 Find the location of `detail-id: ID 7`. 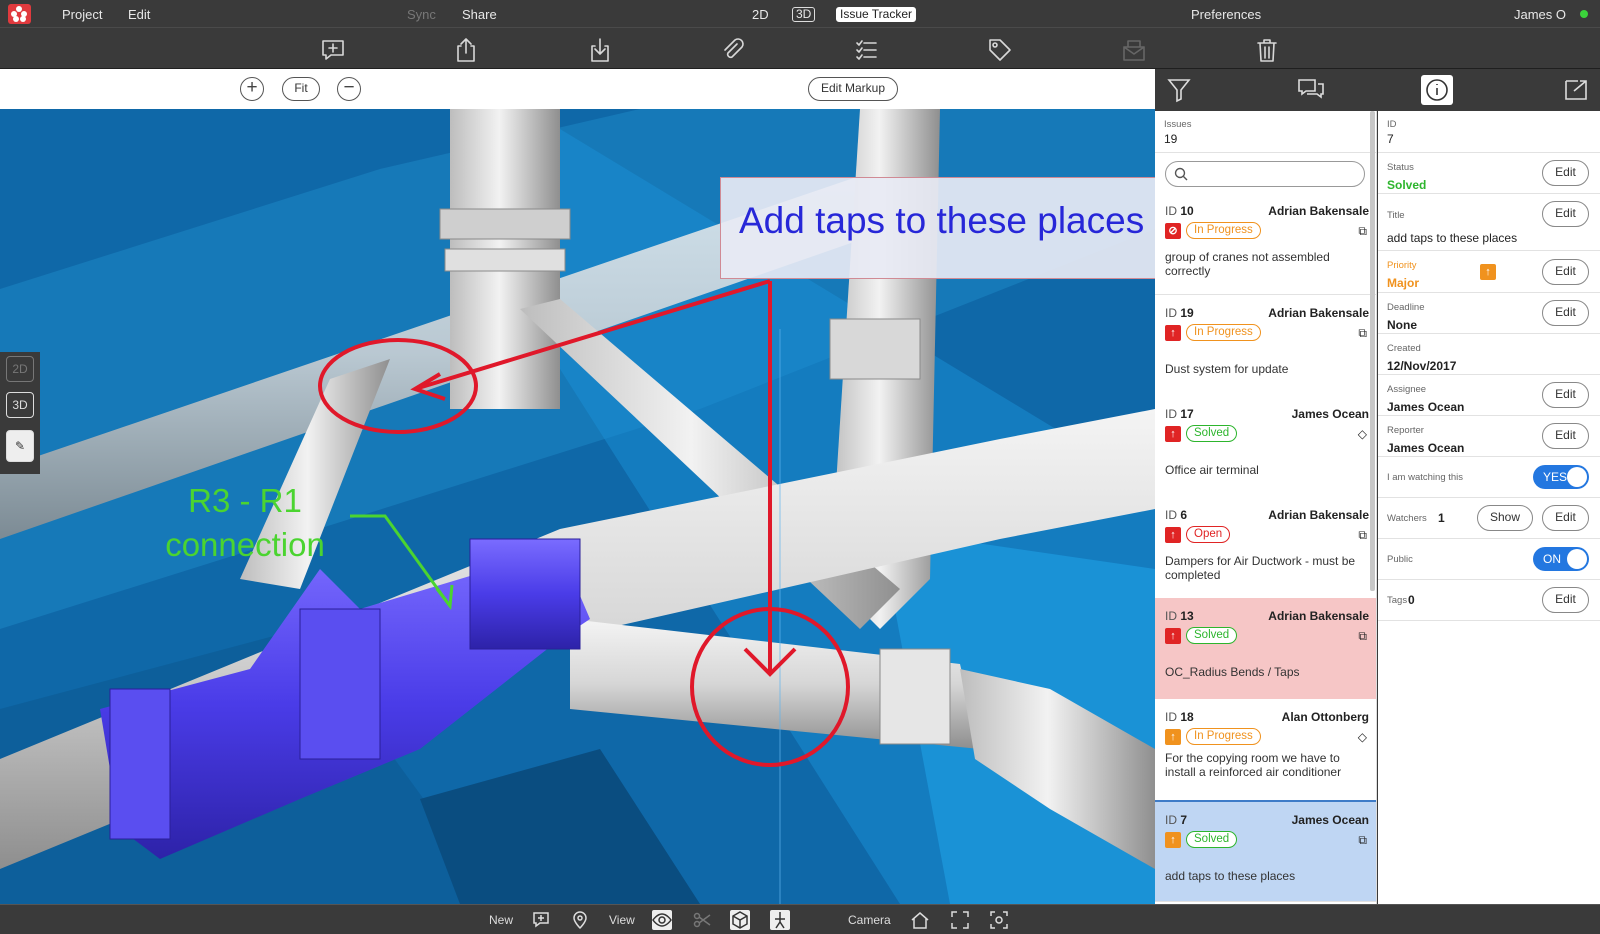

detail-id: ID 7 is located at coordinates (1489, 132).